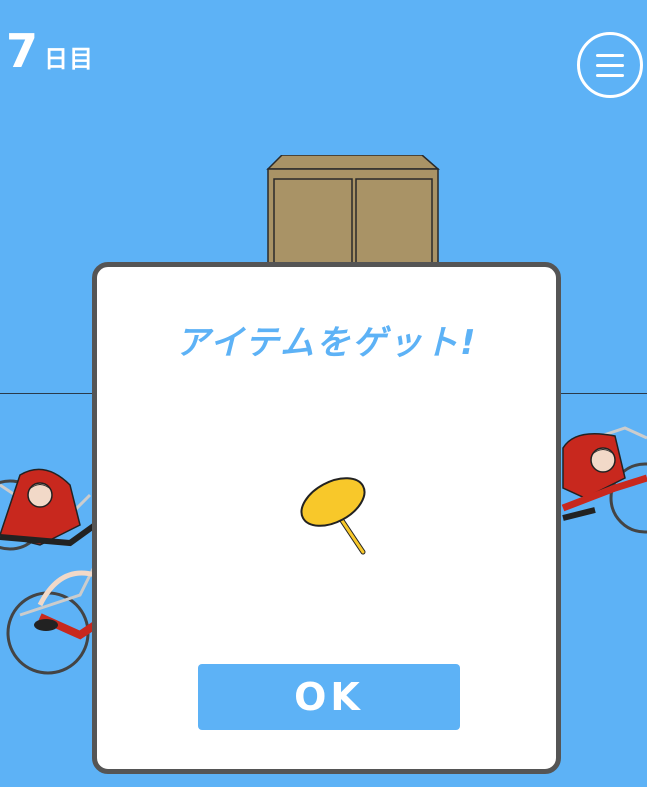 The height and width of the screenshot is (787, 647). What do you see at coordinates (69, 59) in the screenshot?
I see `day-unit: 日目` at bounding box center [69, 59].